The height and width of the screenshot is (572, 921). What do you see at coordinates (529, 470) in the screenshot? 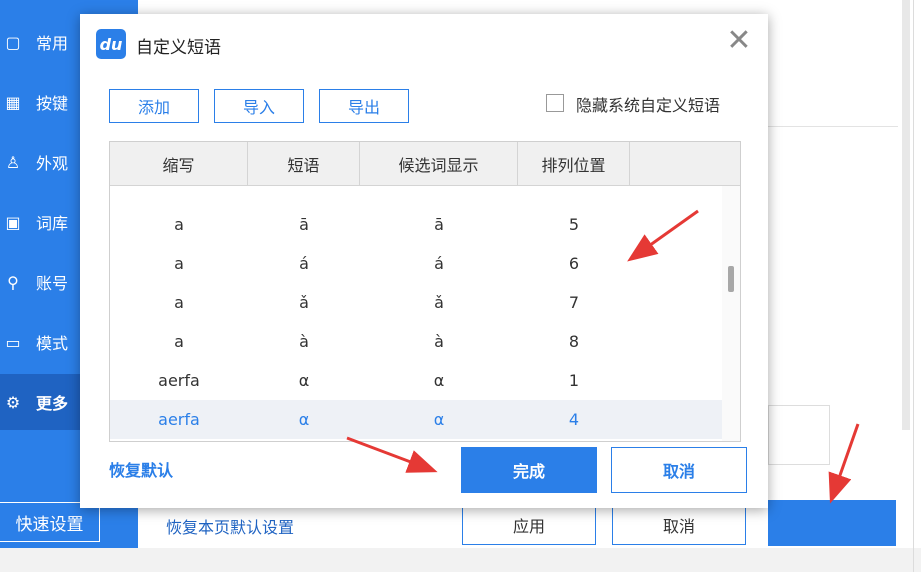
I see `done-button: 完成` at bounding box center [529, 470].